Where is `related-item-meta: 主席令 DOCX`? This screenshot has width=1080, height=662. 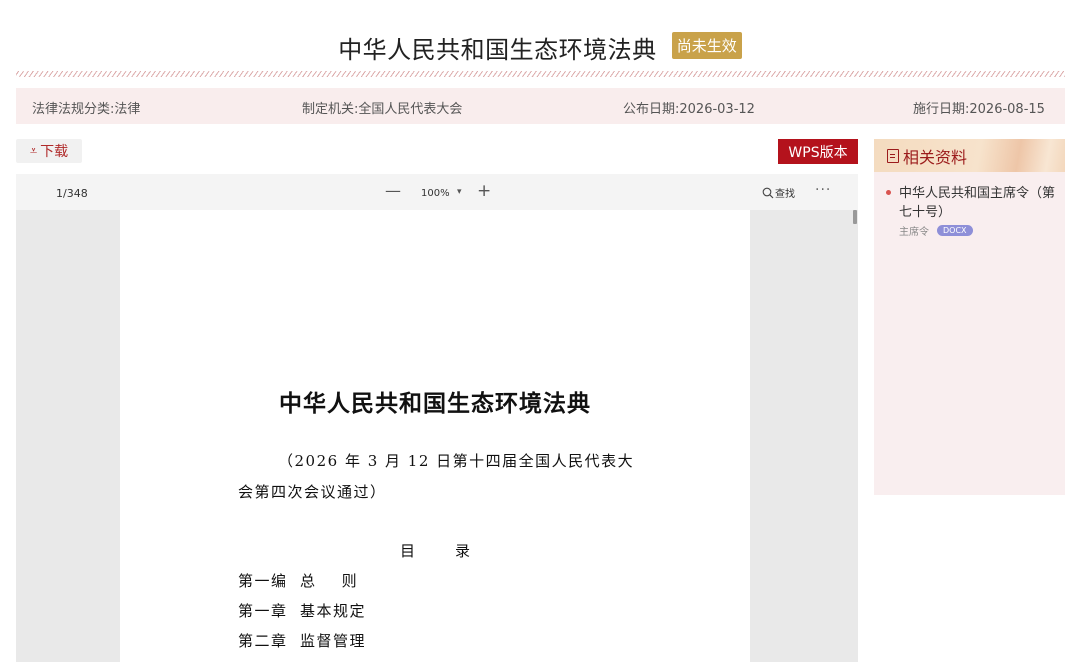 related-item-meta: 主席令 DOCX is located at coordinates (971, 230).